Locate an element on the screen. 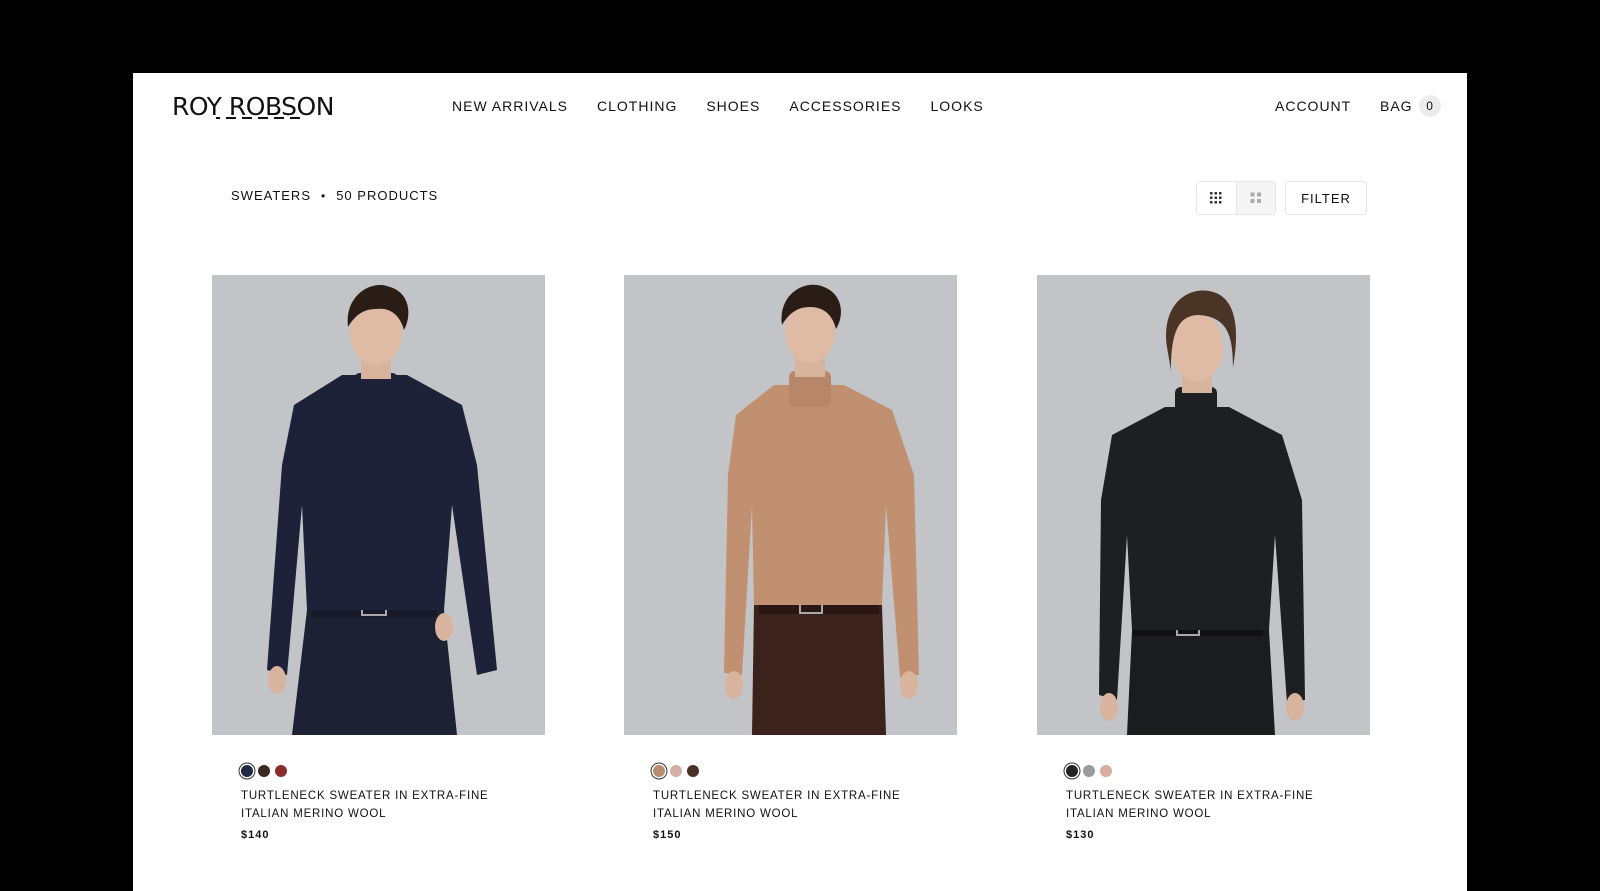 The image size is (1600, 891). product-price: $150 is located at coordinates (667, 835).